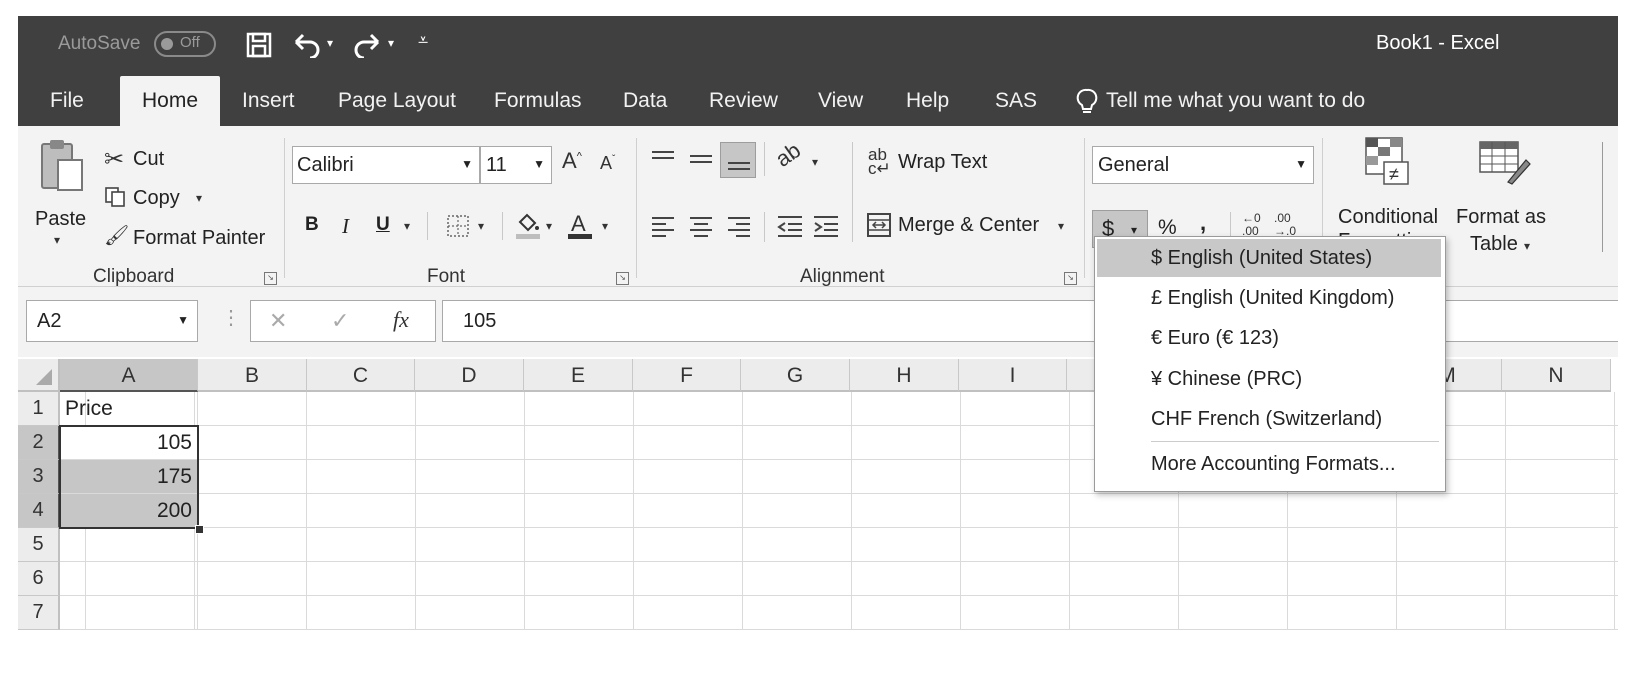  Describe the element at coordinates (252, 375) in the screenshot. I see `column-header-b: B` at that location.